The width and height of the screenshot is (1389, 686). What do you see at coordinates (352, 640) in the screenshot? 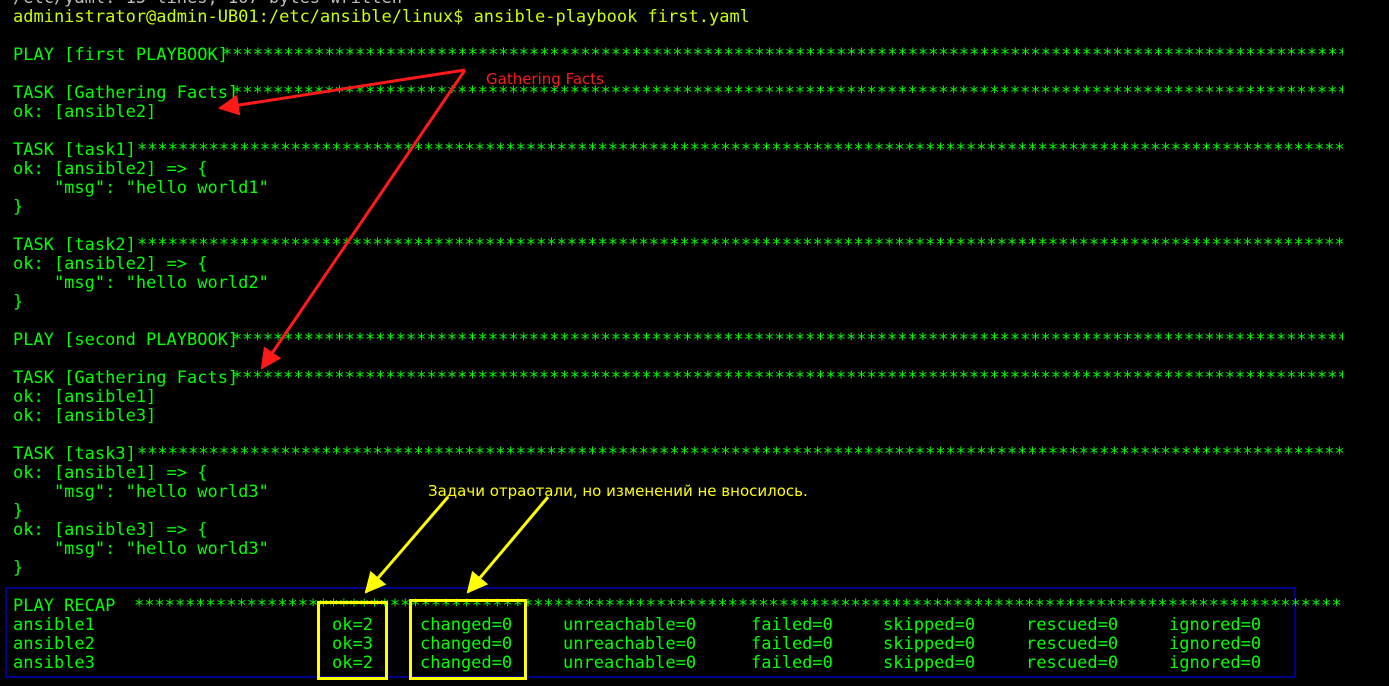
I see `ok-highlight-box` at bounding box center [352, 640].